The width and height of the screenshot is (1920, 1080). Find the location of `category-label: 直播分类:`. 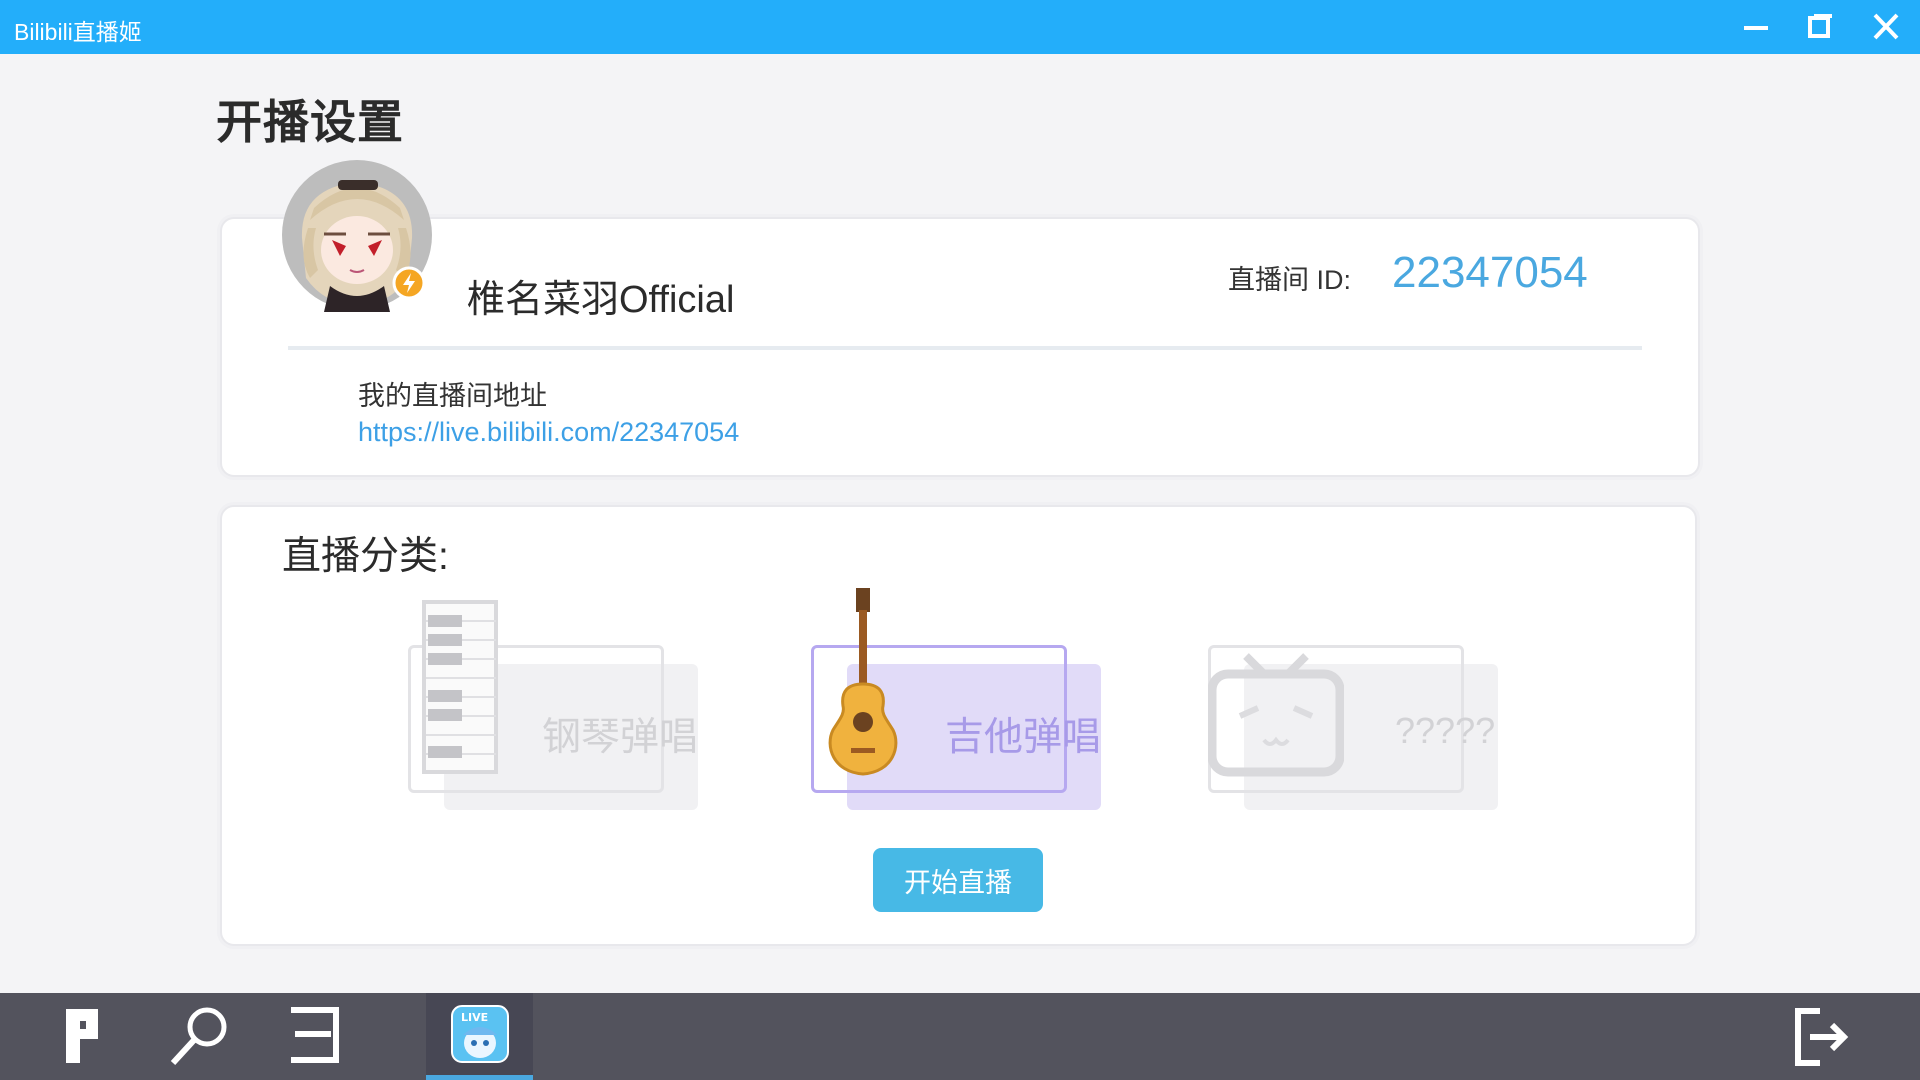

category-label: 直播分类: is located at coordinates (365, 556).